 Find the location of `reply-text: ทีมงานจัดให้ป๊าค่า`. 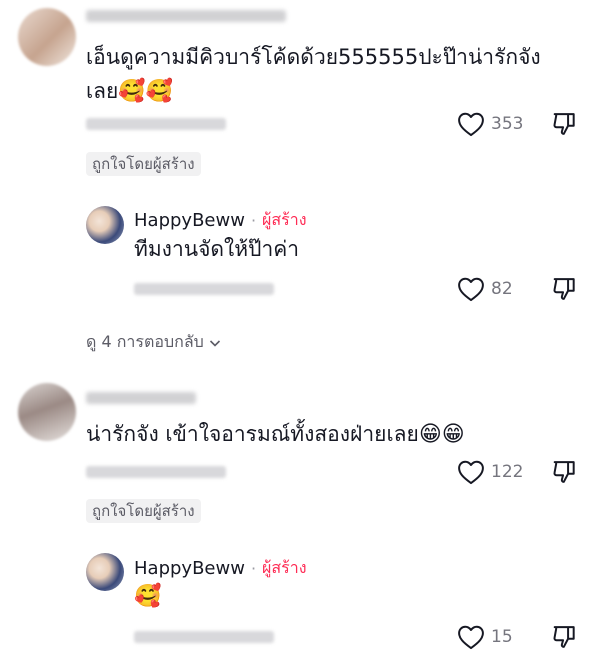

reply-text: ทีมงานจัดให้ป๊าค่า is located at coordinates (217, 249).